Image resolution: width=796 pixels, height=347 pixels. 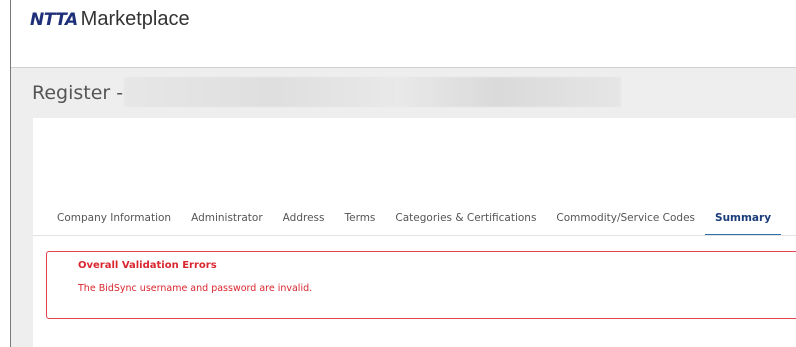 I want to click on redacted-company-name, so click(x=372, y=92).